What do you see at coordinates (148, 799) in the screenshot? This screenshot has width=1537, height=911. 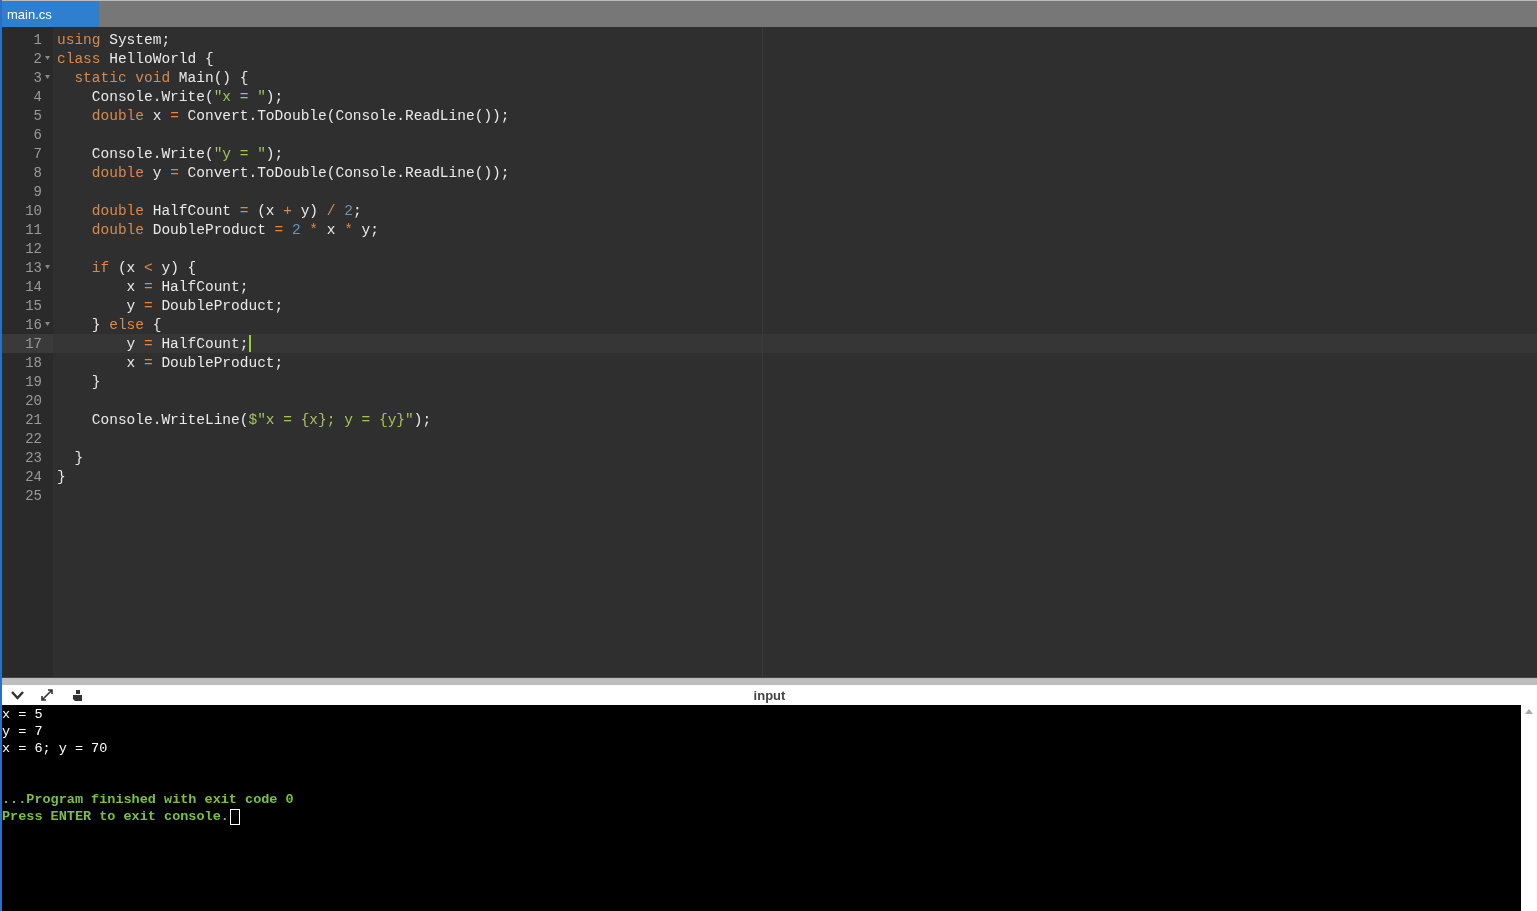 I see `console-line: ...Program finished with exit code 0` at bounding box center [148, 799].